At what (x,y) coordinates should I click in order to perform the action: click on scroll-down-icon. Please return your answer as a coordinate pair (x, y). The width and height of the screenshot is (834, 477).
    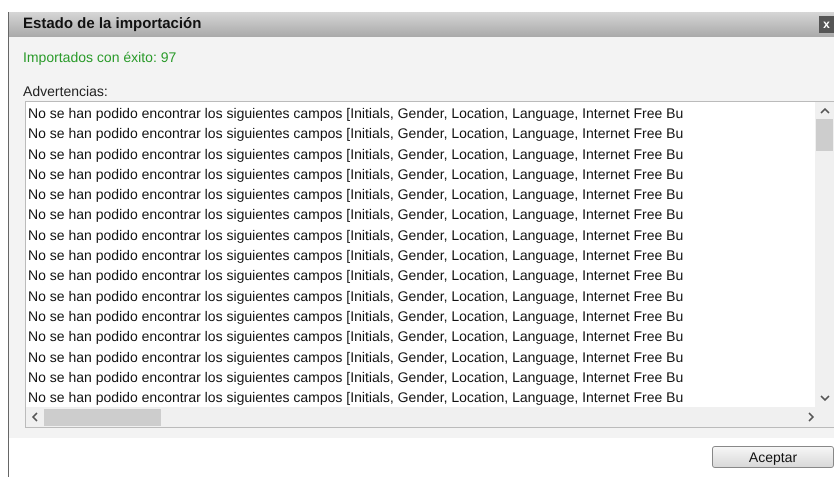
    Looking at the image, I should click on (825, 398).